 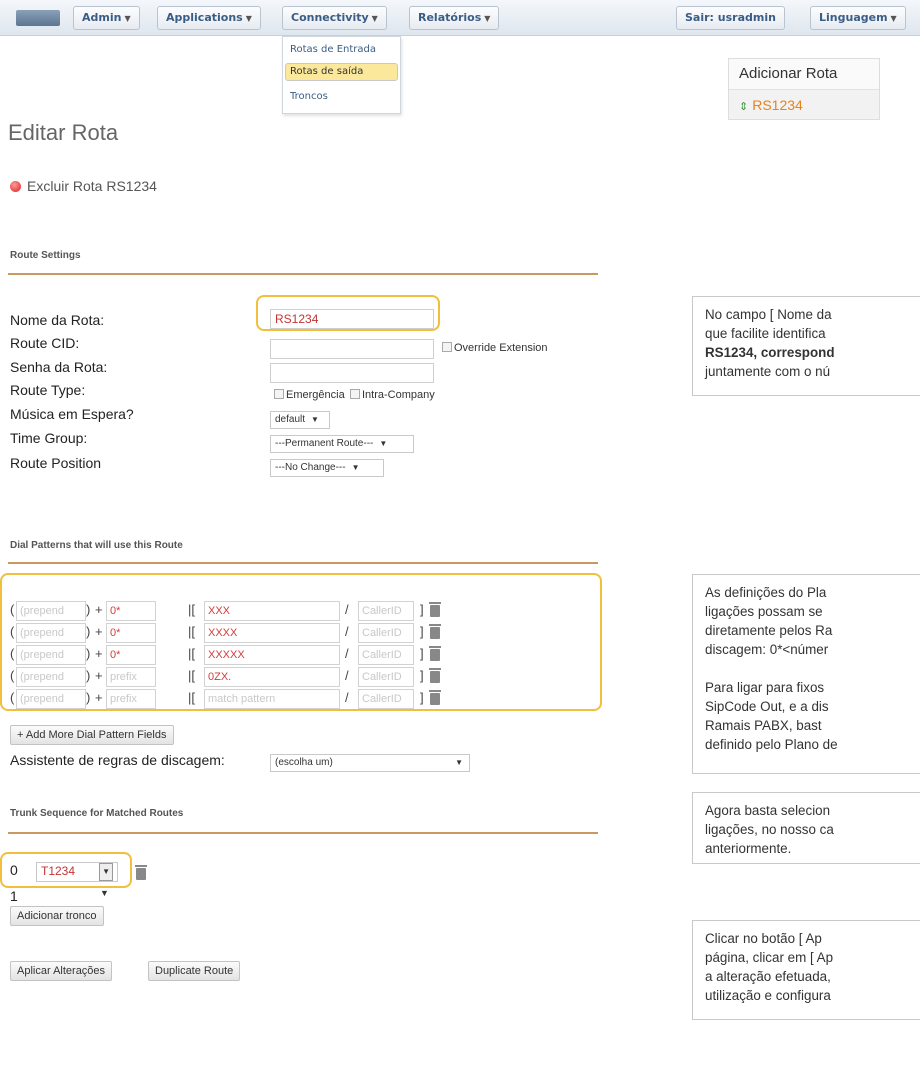 I want to click on route-position-select: ---No Change--- ▼, so click(x=327, y=468).